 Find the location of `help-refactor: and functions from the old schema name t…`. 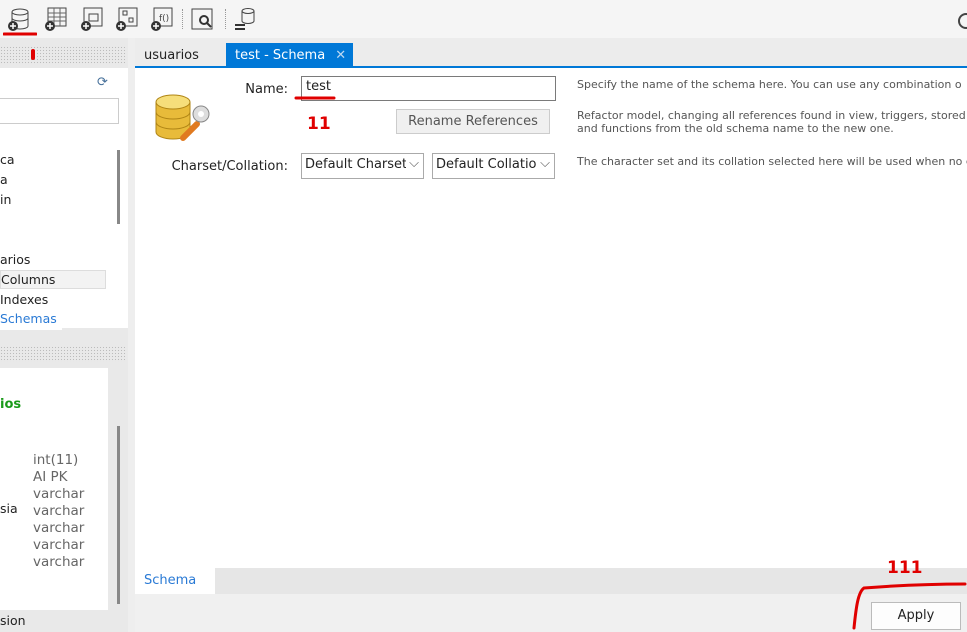

help-refactor: and functions from the old schema name t… is located at coordinates (735, 128).